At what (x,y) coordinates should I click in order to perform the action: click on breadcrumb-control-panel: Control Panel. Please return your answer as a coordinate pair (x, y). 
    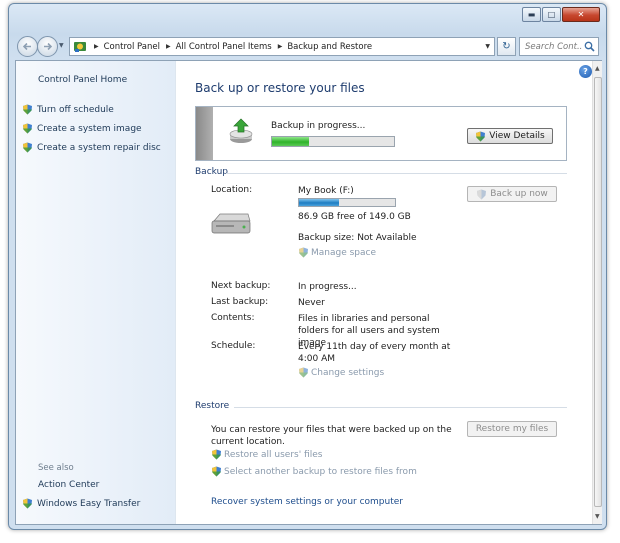
    Looking at the image, I should click on (132, 47).